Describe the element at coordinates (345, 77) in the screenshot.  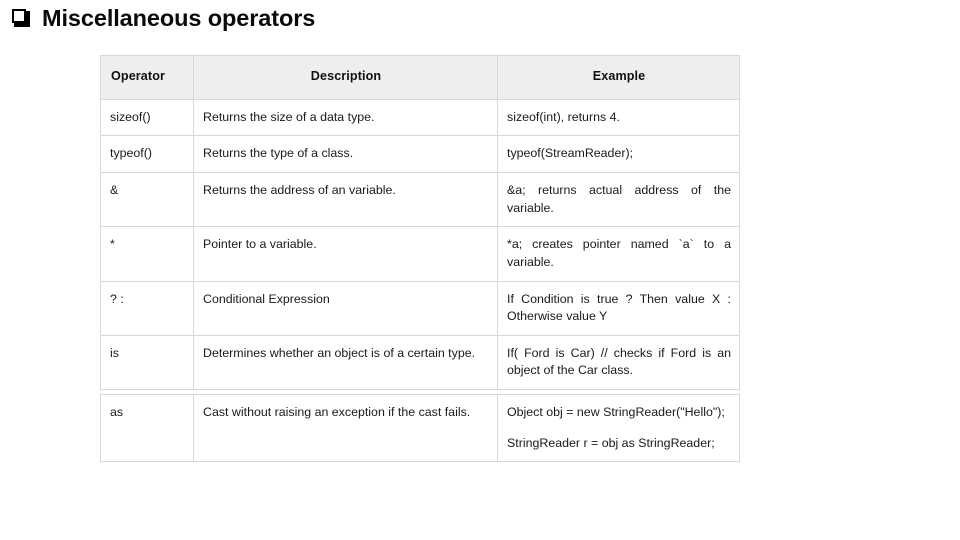
I see `column-header-description: Description` at that location.